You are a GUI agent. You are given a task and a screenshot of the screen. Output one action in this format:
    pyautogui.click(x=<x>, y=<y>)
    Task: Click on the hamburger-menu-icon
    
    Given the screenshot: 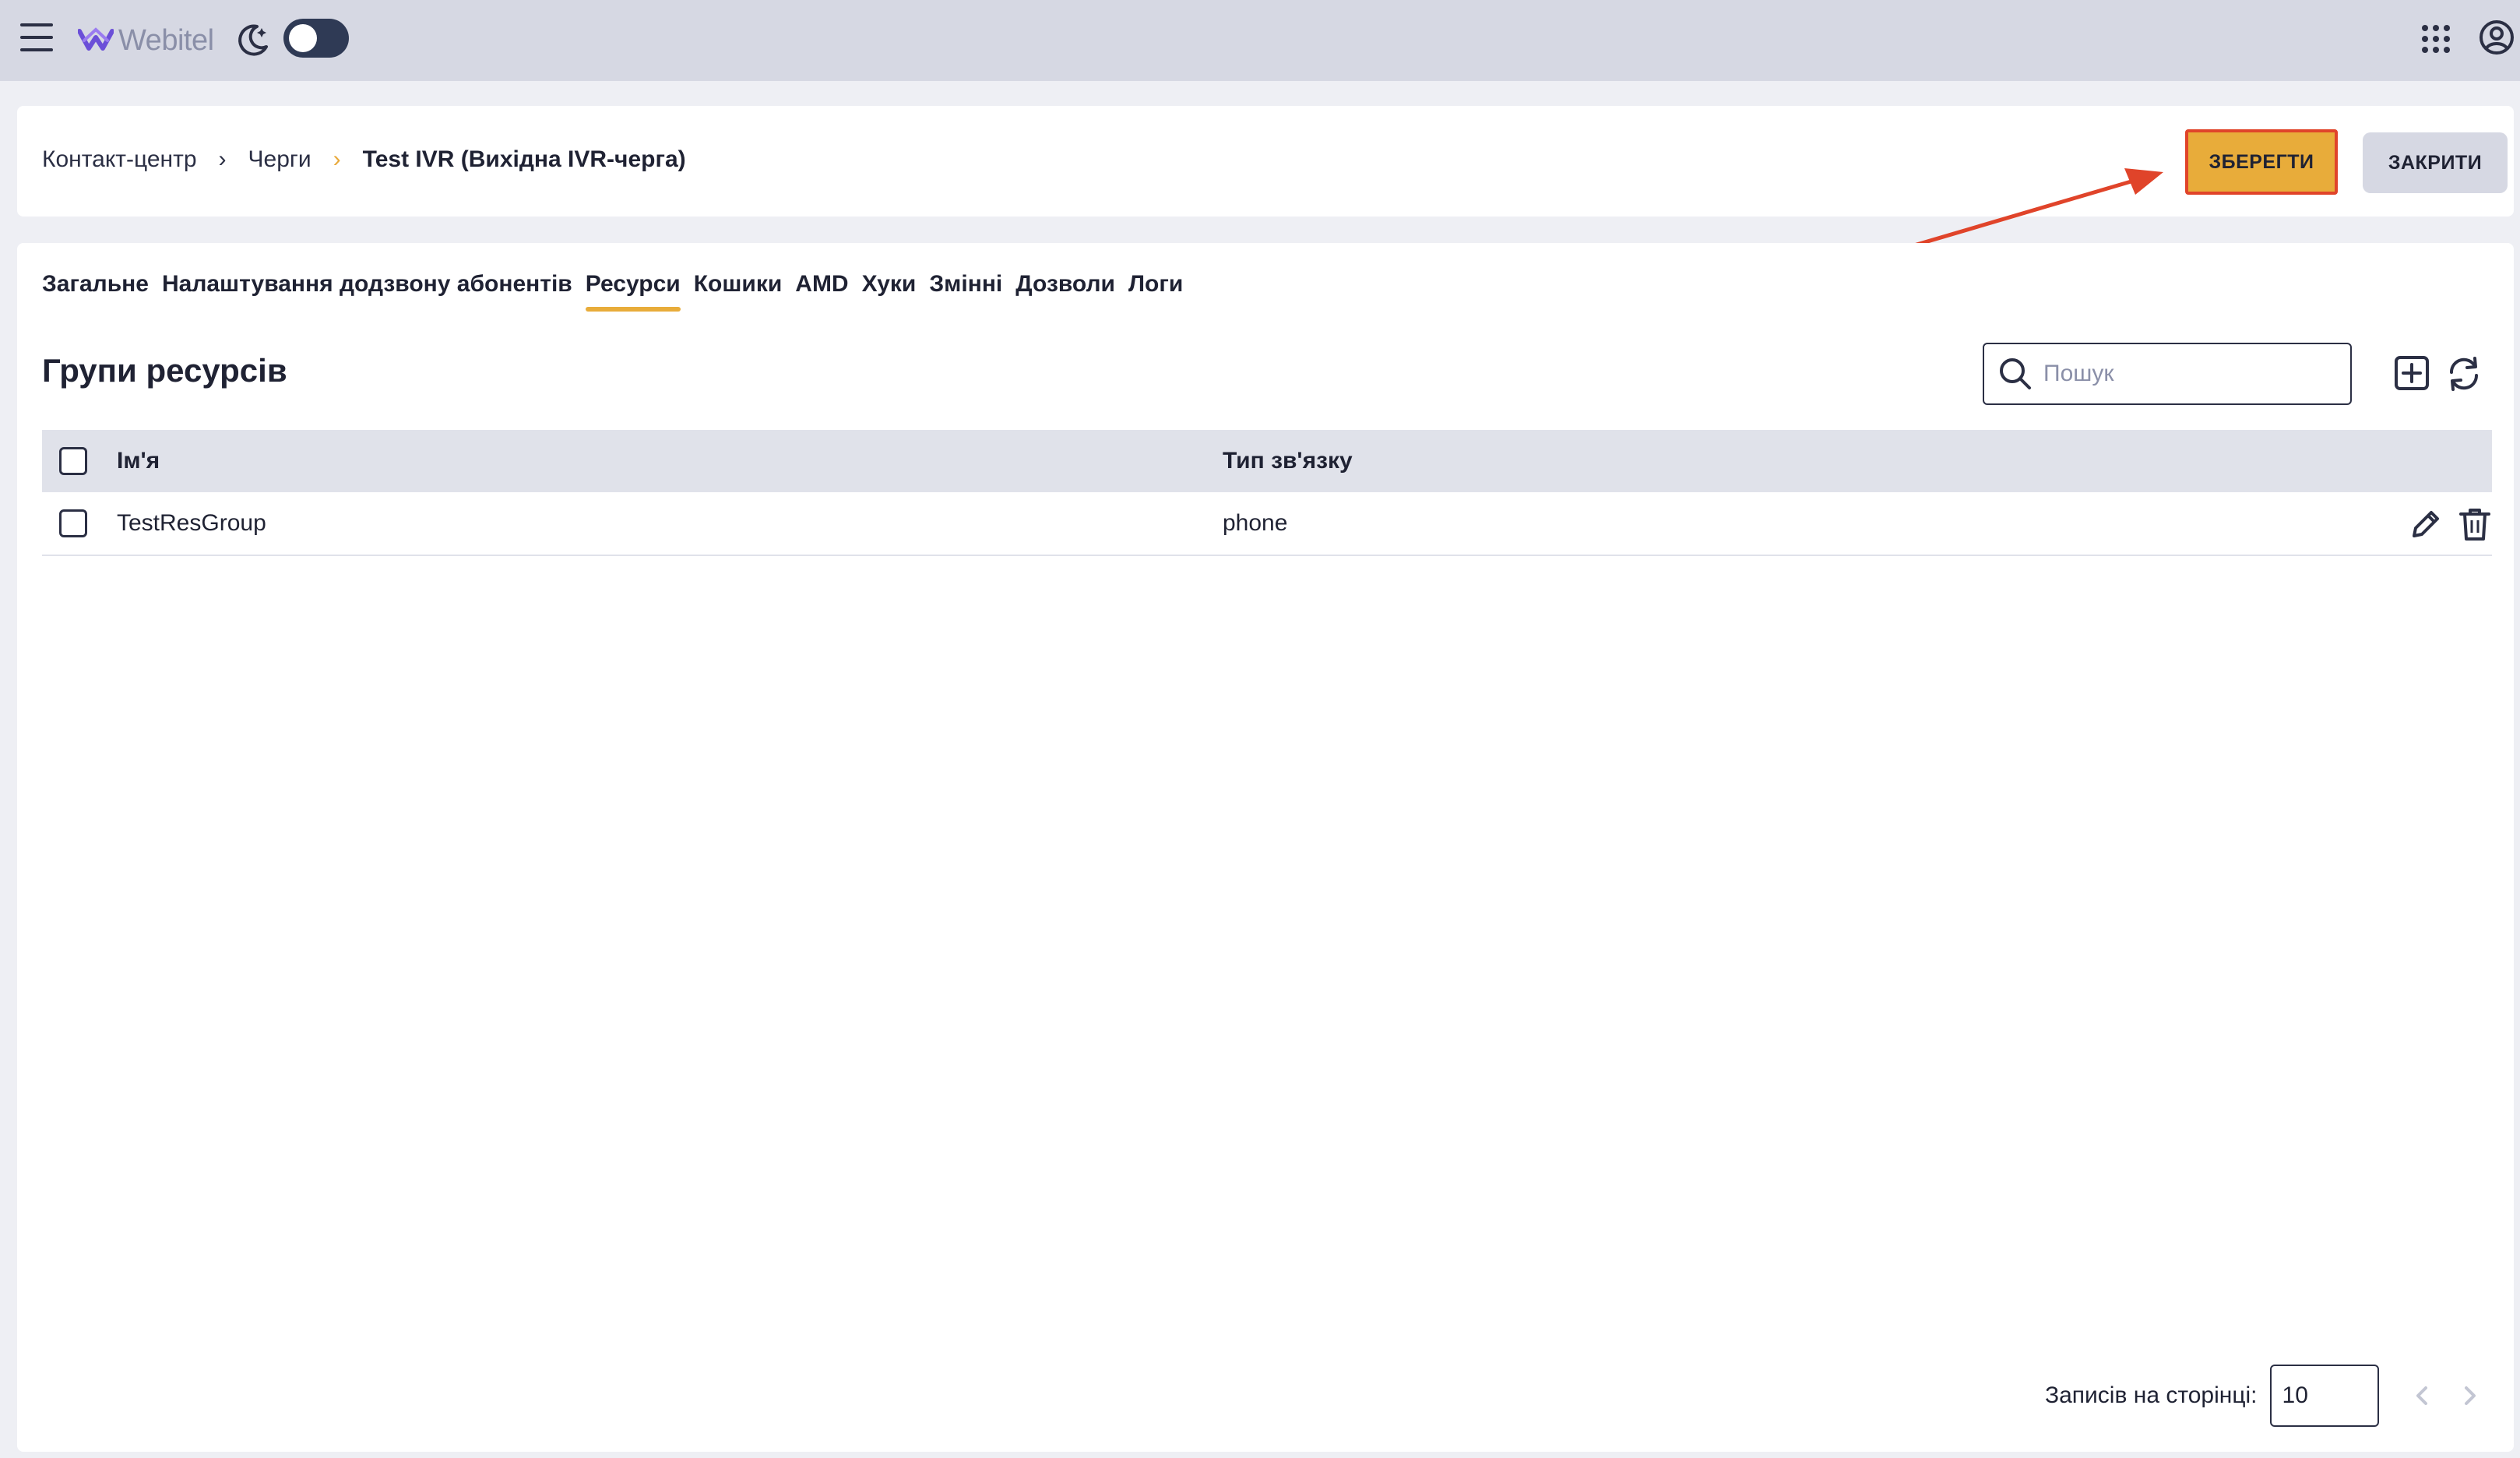 What is the action you would take?
    pyautogui.click(x=36, y=39)
    